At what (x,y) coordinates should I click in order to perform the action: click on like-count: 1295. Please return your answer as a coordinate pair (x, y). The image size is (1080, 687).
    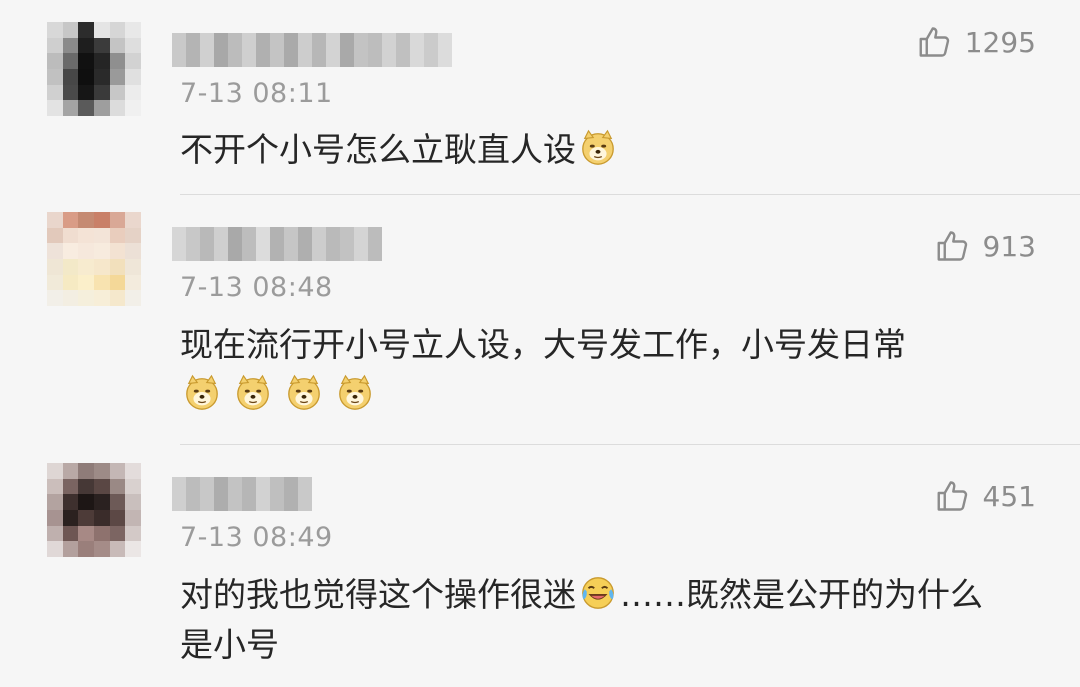
    Looking at the image, I should click on (1000, 42).